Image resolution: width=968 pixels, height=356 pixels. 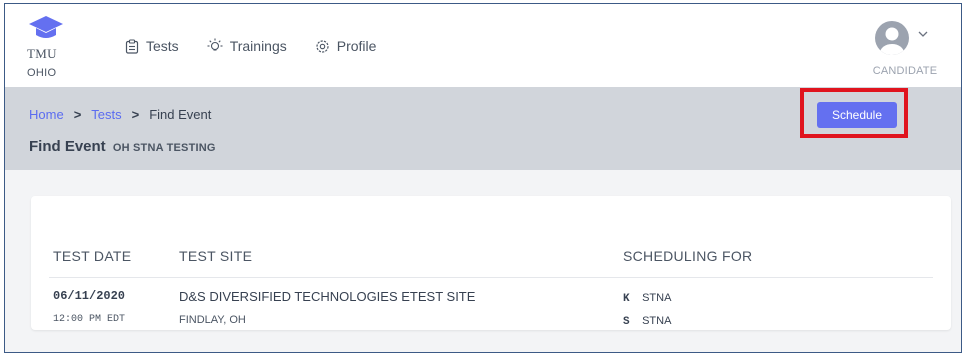 What do you see at coordinates (923, 34) in the screenshot?
I see `chevron-down-icon` at bounding box center [923, 34].